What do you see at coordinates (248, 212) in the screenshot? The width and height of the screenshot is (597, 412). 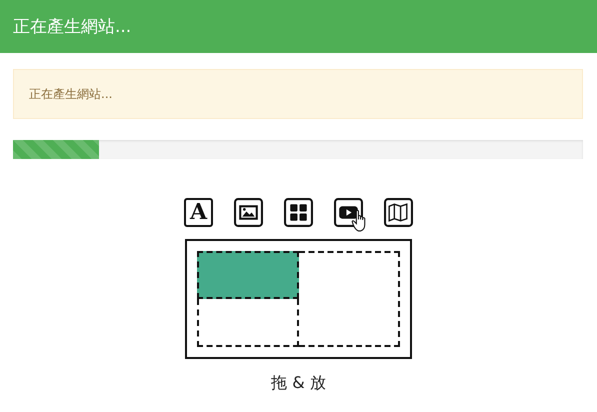 I see `image-tool-icon` at bounding box center [248, 212].